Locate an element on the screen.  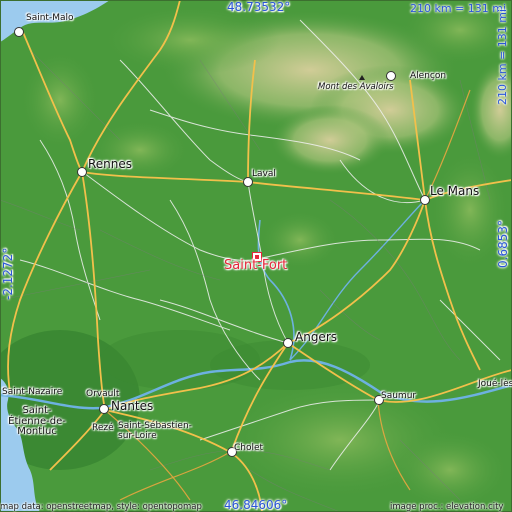
city-label-saint-nazaire: Saint-Nazaire is located at coordinates (32, 392).